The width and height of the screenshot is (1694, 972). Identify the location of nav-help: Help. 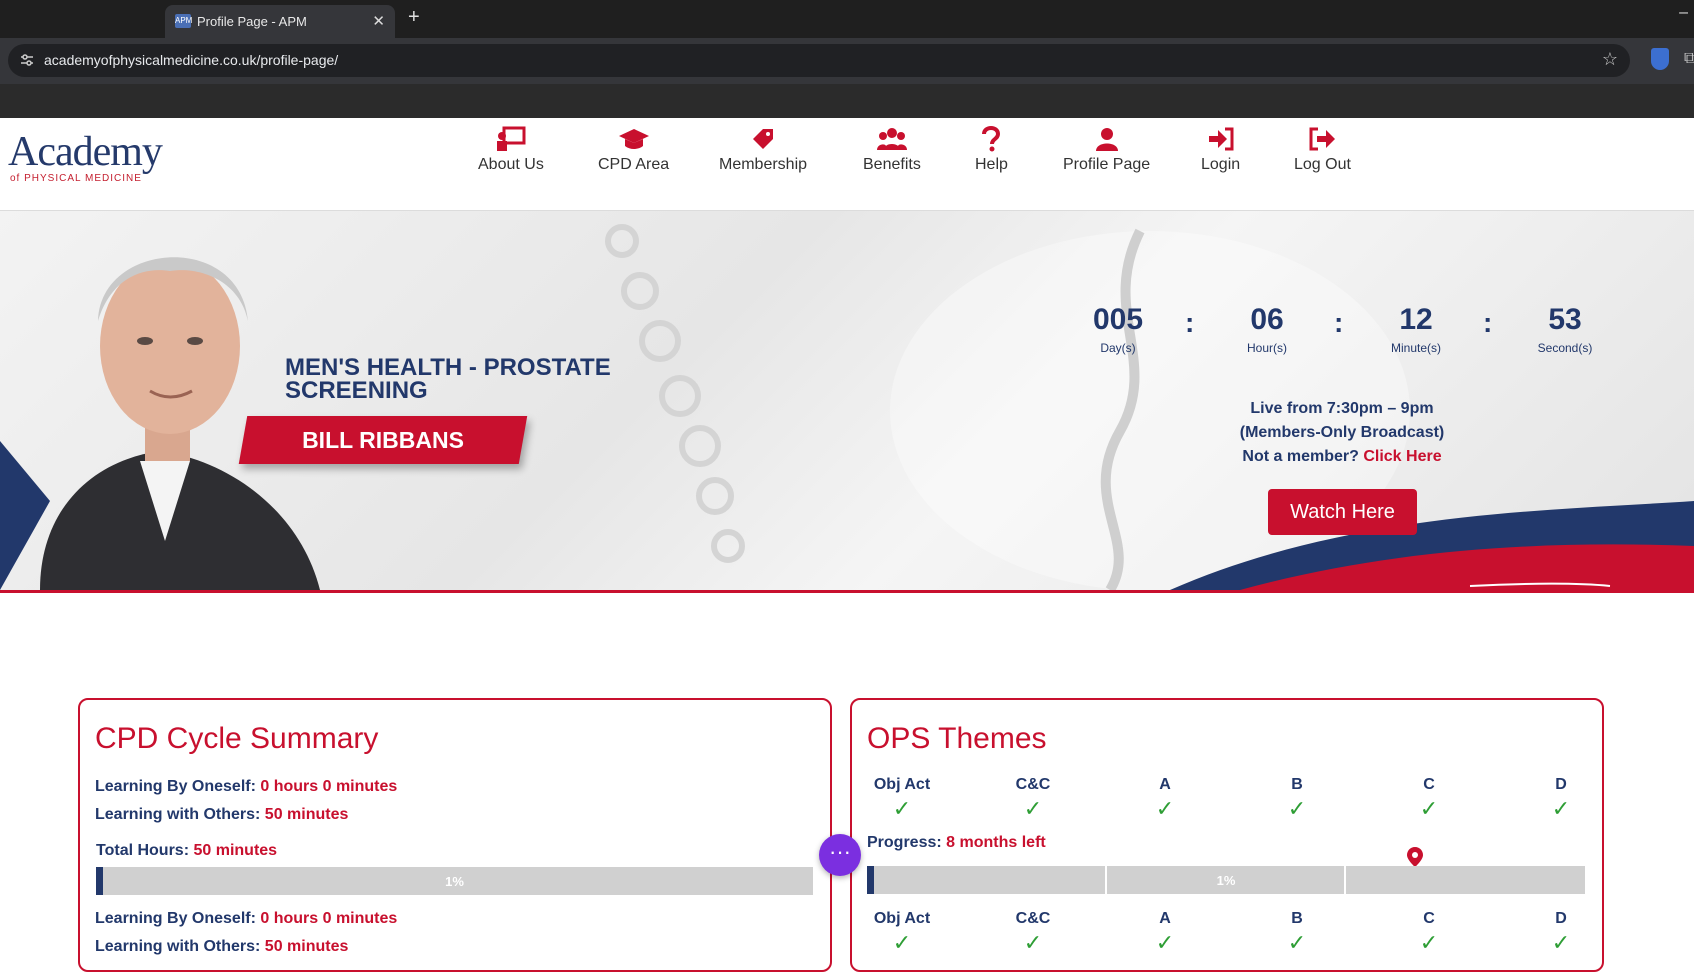
(991, 150).